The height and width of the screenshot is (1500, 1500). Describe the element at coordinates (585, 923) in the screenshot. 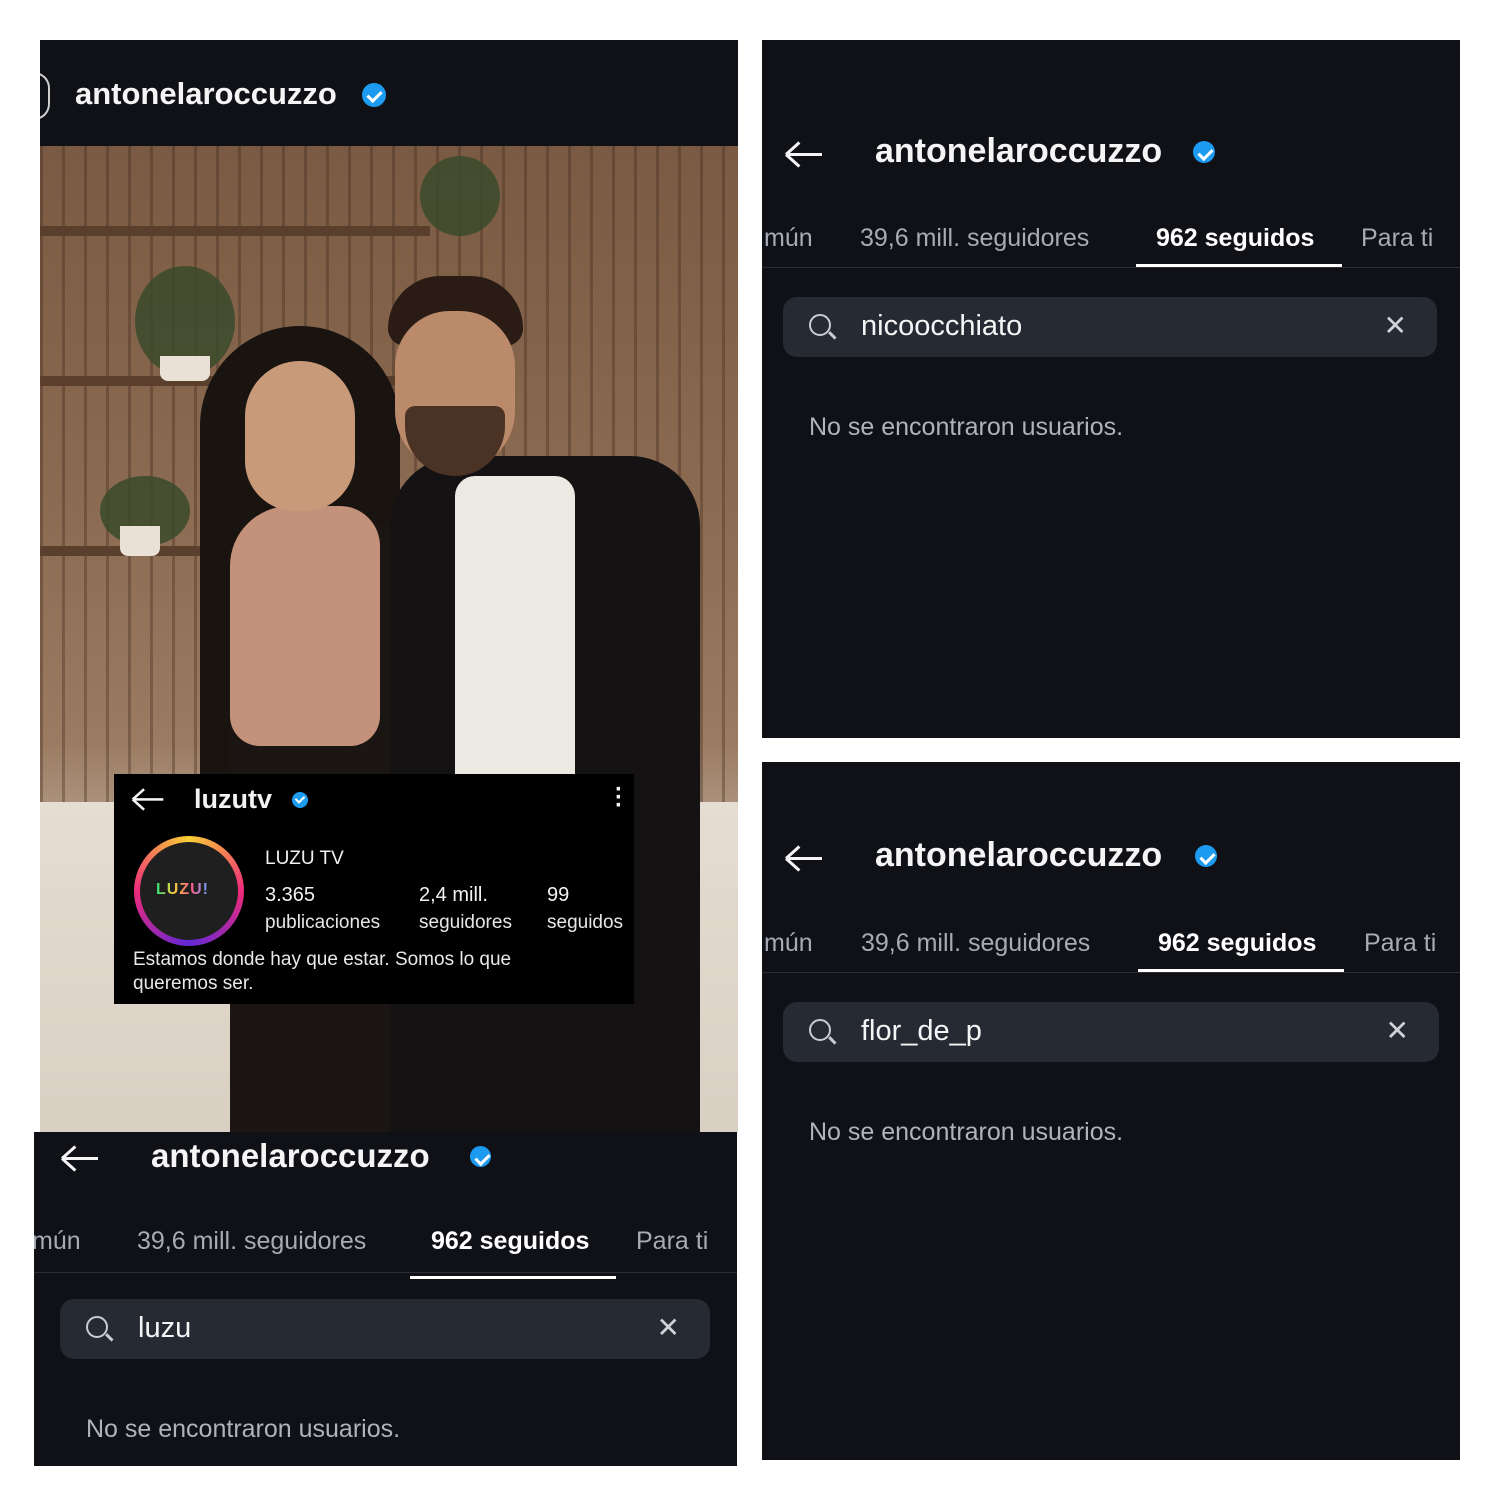

I see `following-label: seguidos` at that location.